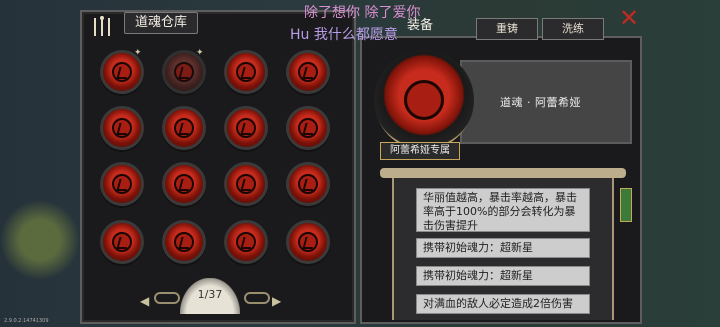 This screenshot has width=720, height=327. What do you see at coordinates (573, 29) in the screenshot?
I see `tab-wash: 洗练` at bounding box center [573, 29].